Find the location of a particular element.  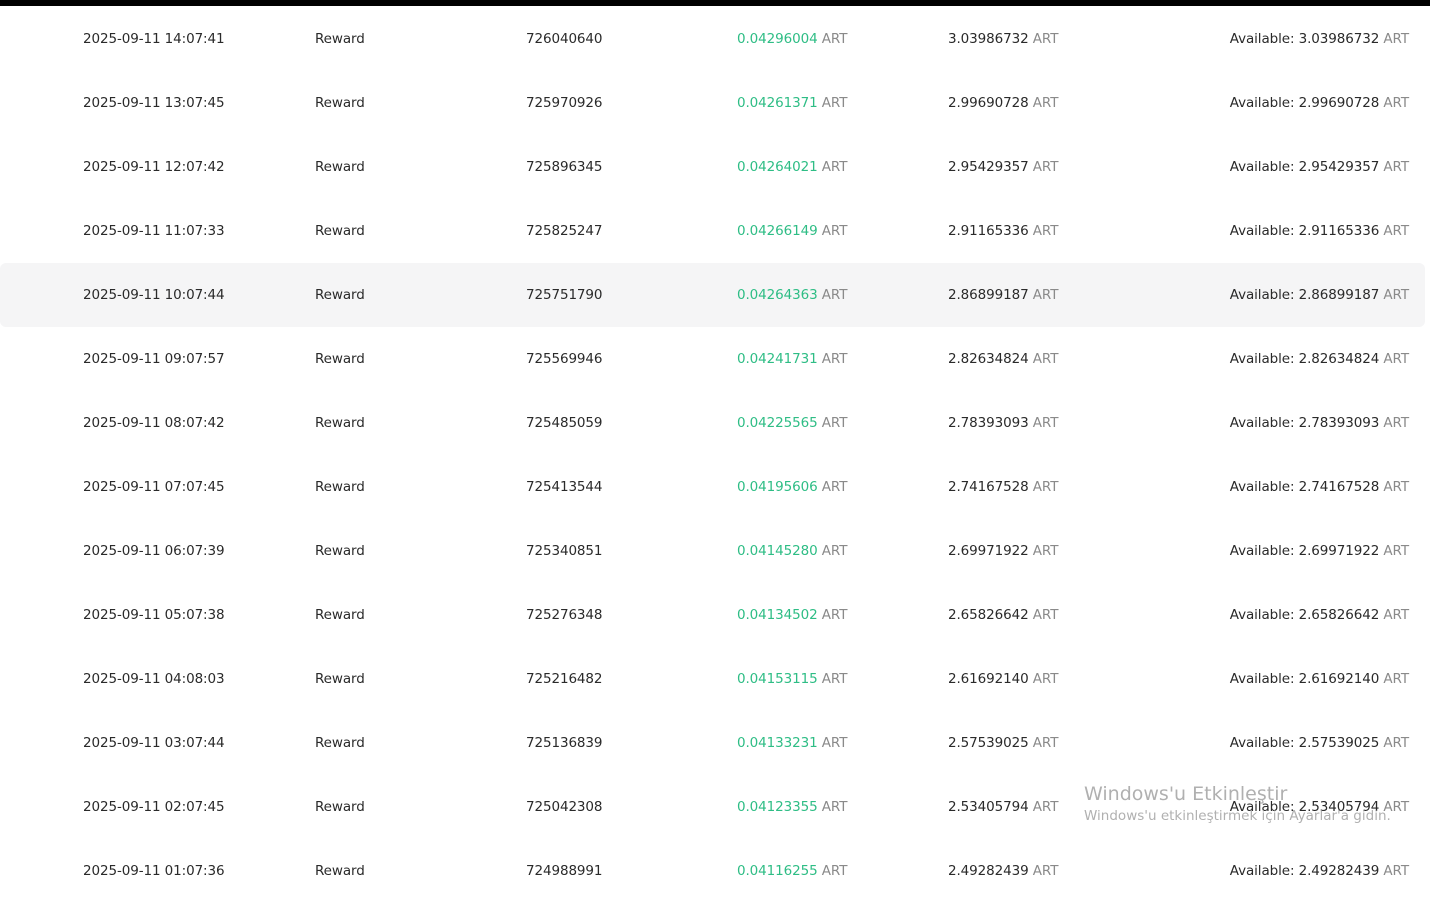

row-time: 2025-09-11 01:07:36 is located at coordinates (154, 871).